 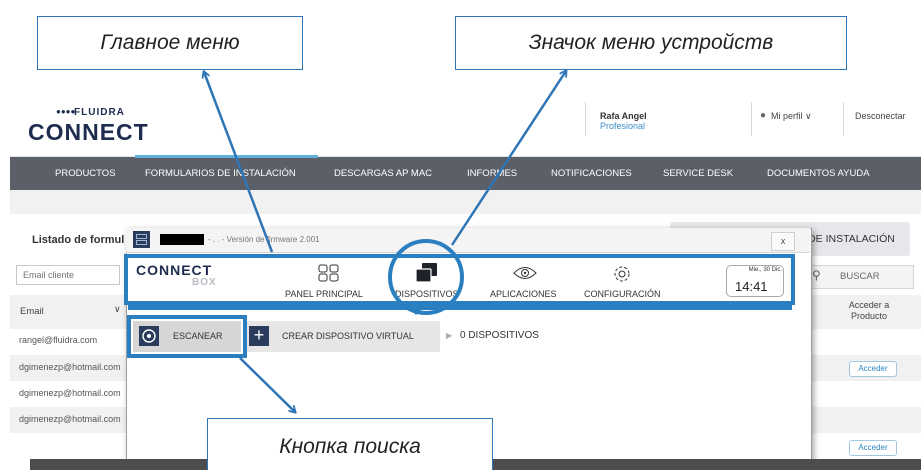 I want to click on chevron-right-icon: ▶, so click(x=449, y=335).